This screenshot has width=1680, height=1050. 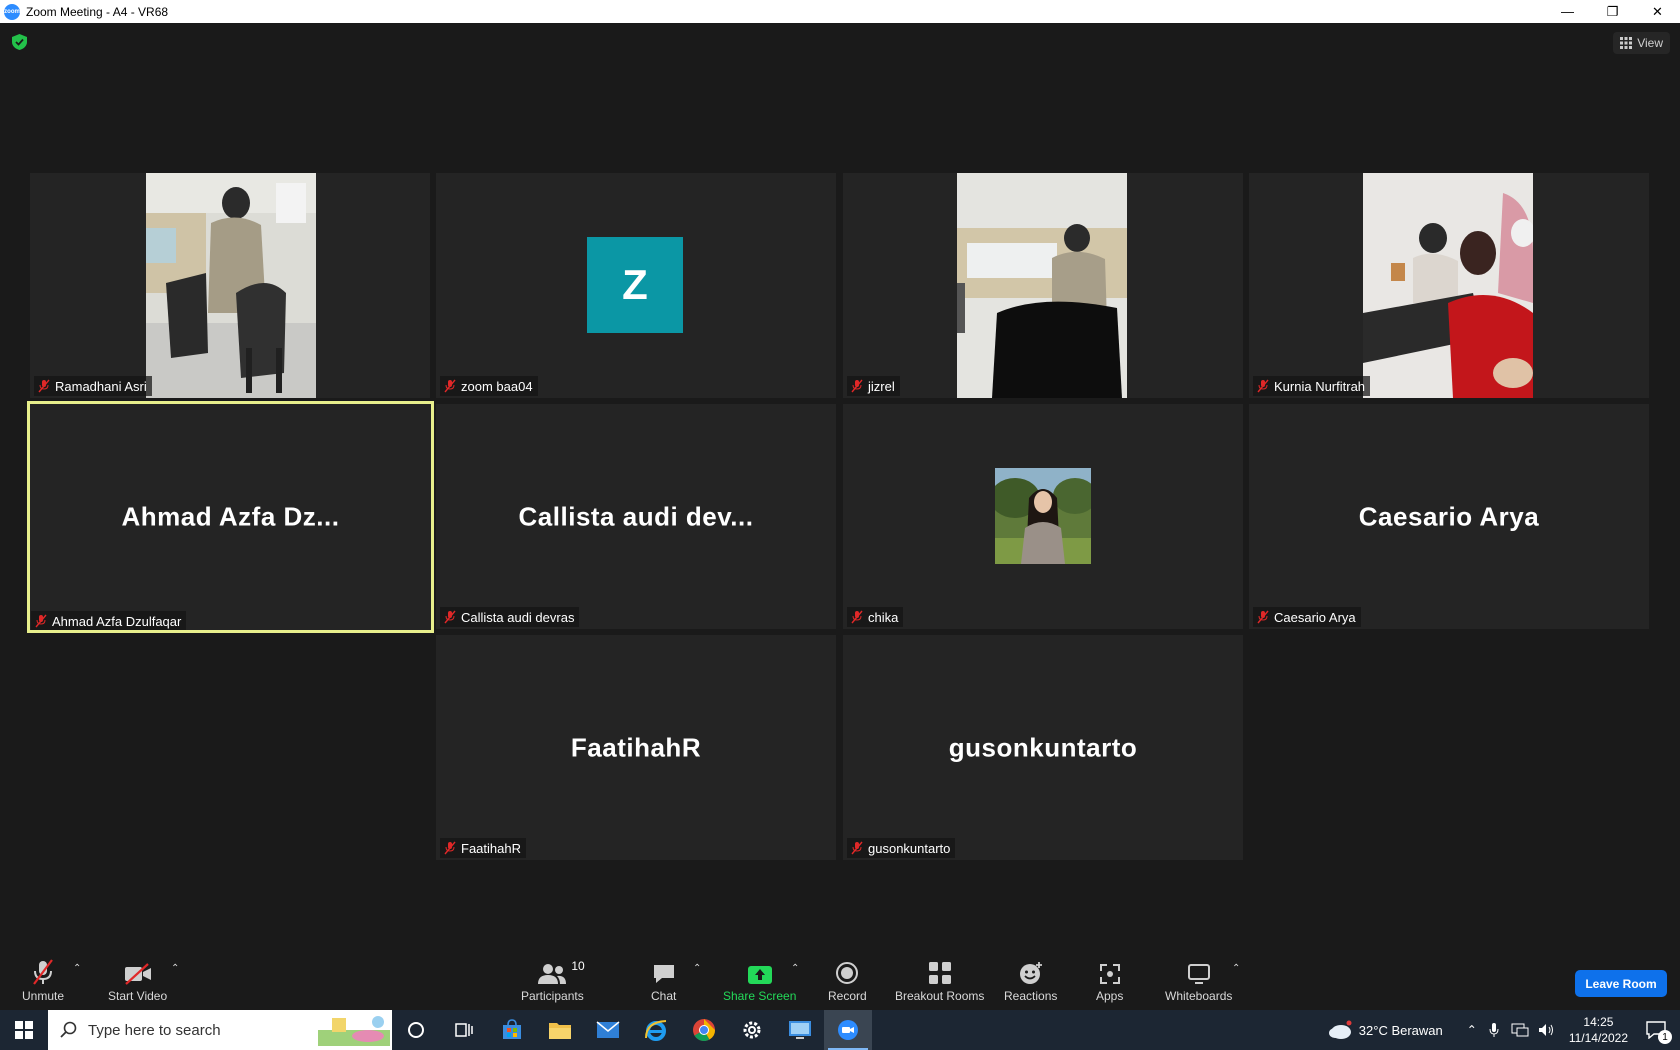 I want to click on close-button: ✕, so click(x=1657, y=11).